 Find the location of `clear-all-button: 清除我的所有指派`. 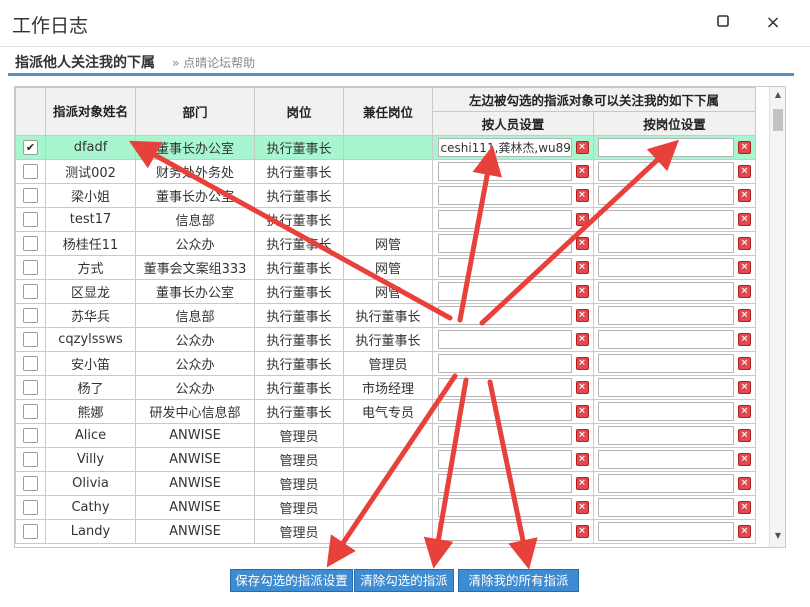

clear-all-button: 清除我的所有指派 is located at coordinates (518, 580).